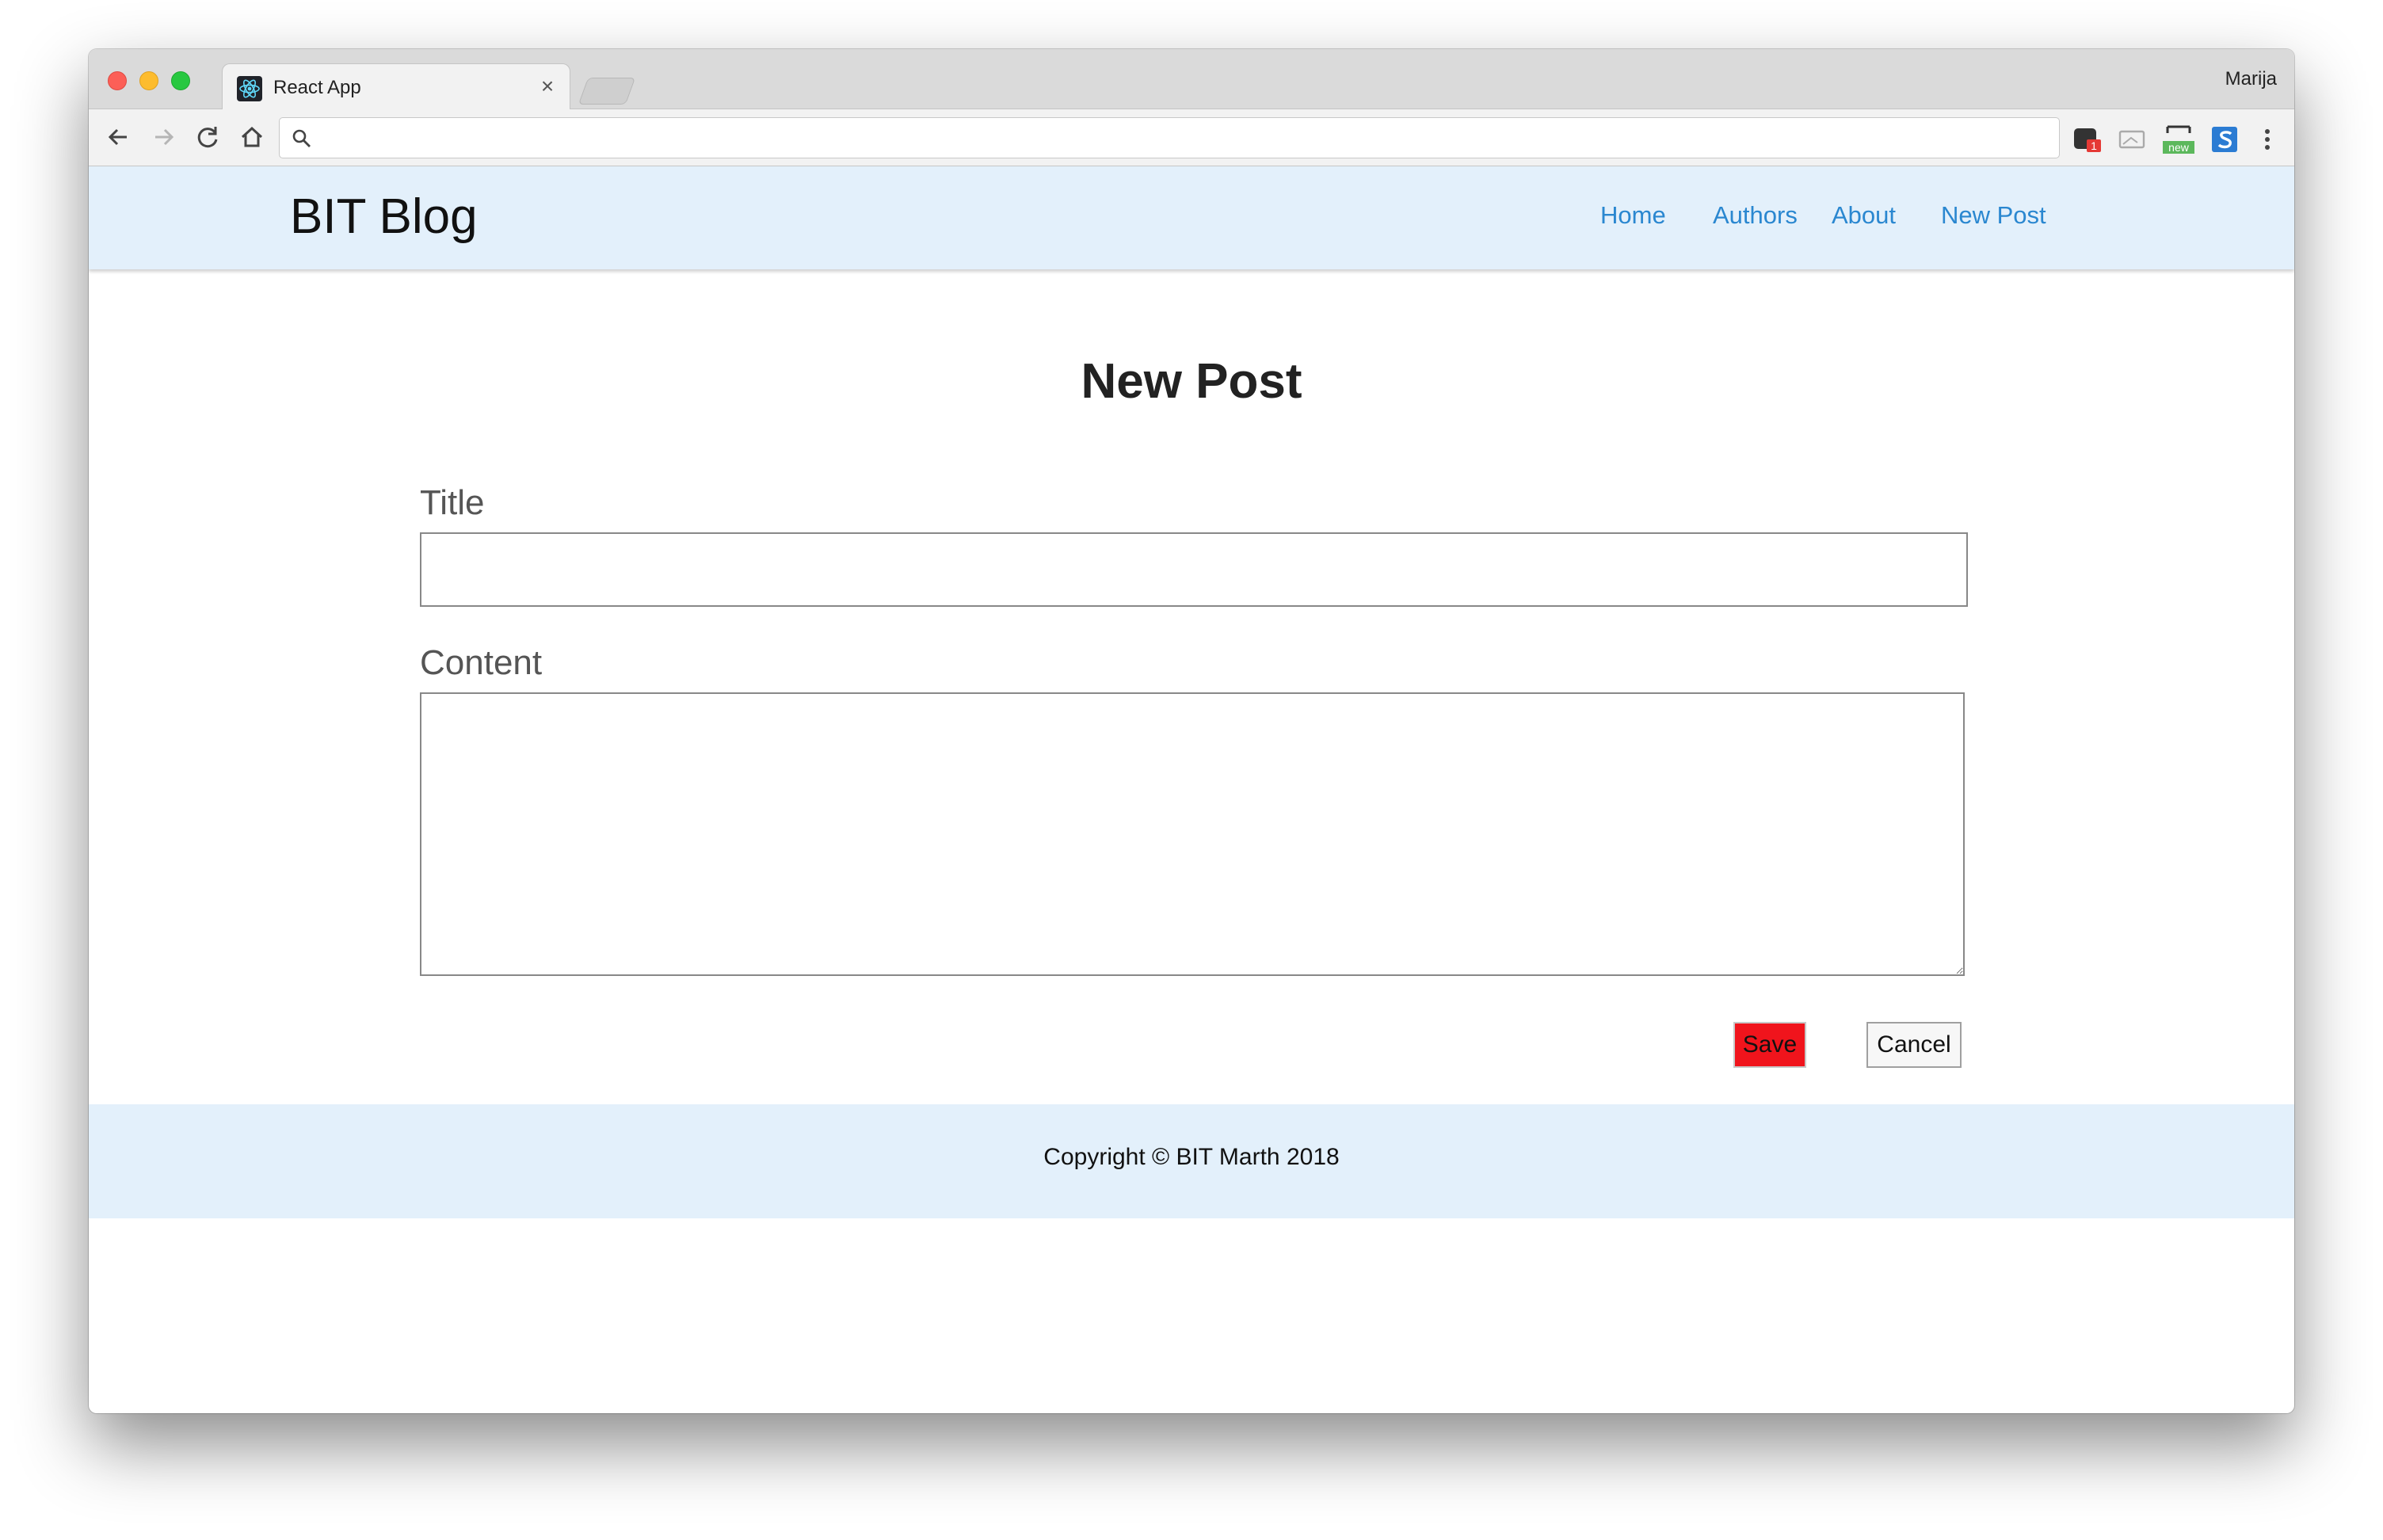 The height and width of the screenshot is (1540, 2383). I want to click on site-footer: Copyright © BIT Marth 2018, so click(1191, 1161).